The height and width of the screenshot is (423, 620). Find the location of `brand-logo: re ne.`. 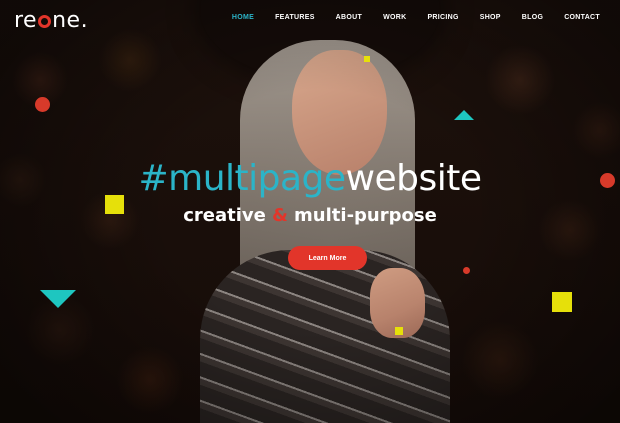

brand-logo: re ne. is located at coordinates (51, 20).